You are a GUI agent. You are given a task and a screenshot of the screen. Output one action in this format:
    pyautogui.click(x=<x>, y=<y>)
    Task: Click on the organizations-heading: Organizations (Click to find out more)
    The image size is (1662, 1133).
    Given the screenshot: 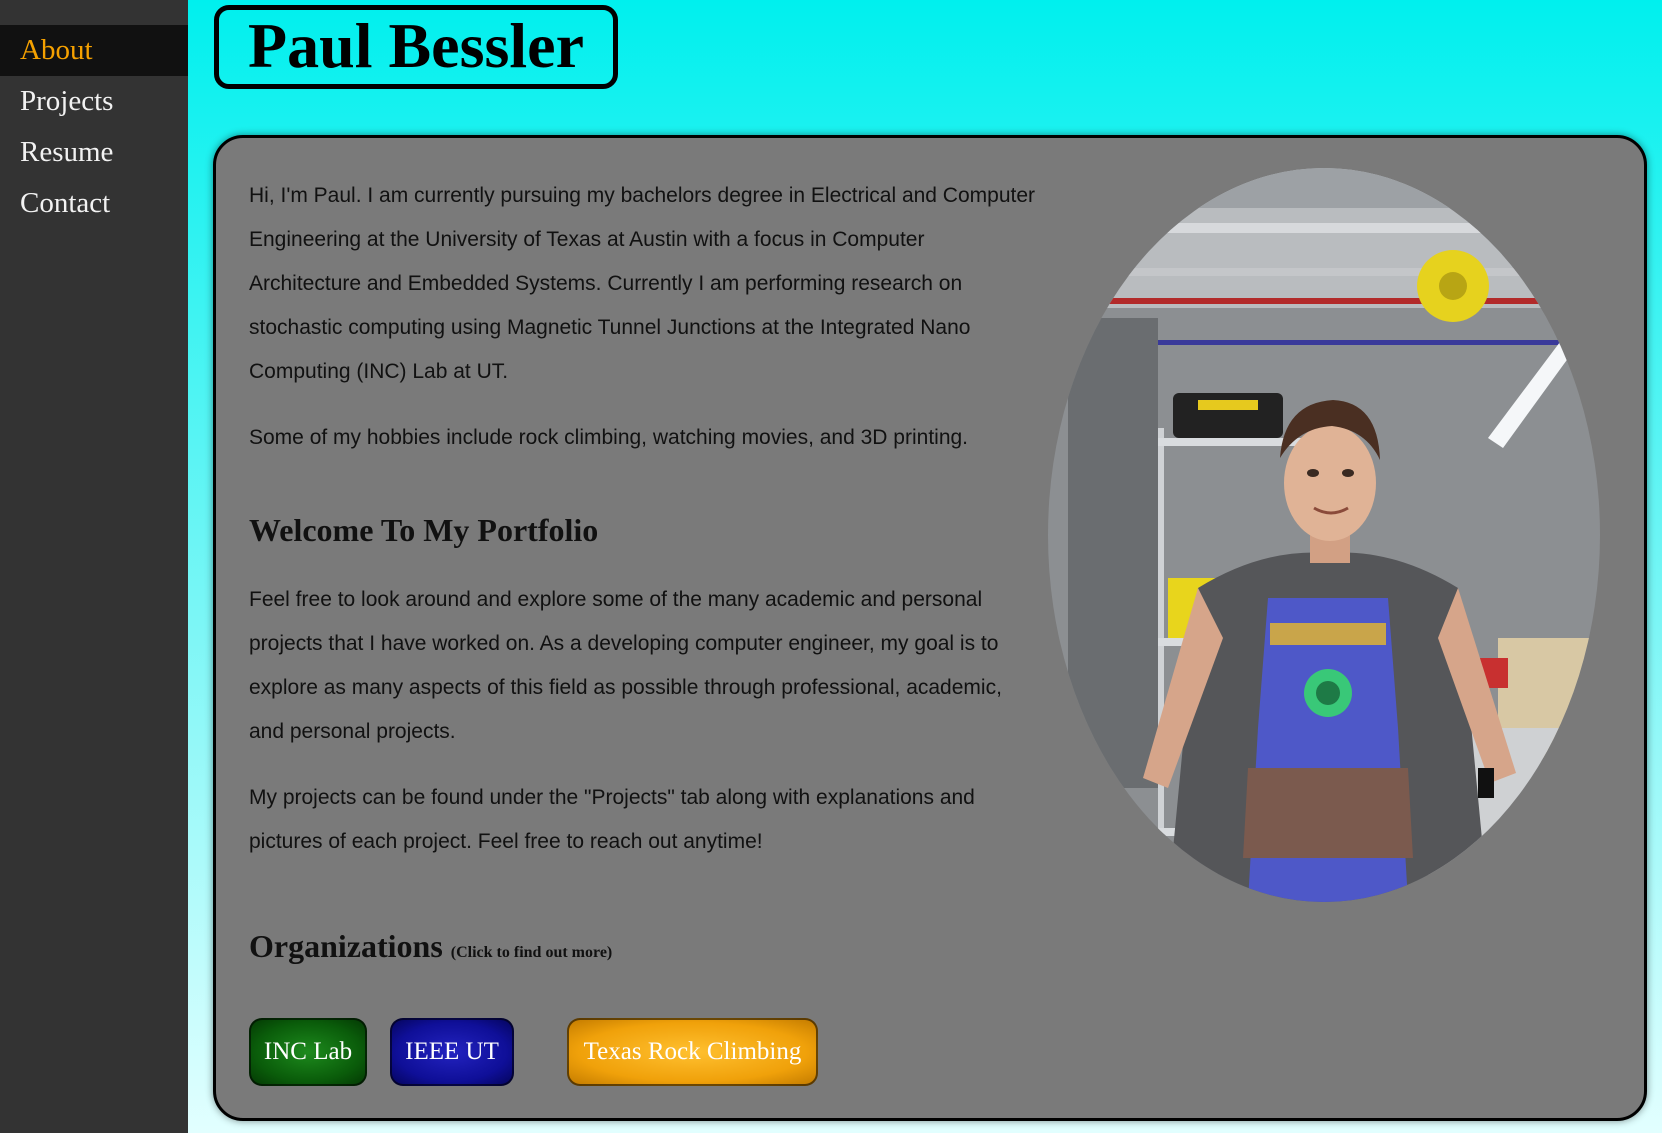 What is the action you would take?
    pyautogui.click(x=430, y=949)
    